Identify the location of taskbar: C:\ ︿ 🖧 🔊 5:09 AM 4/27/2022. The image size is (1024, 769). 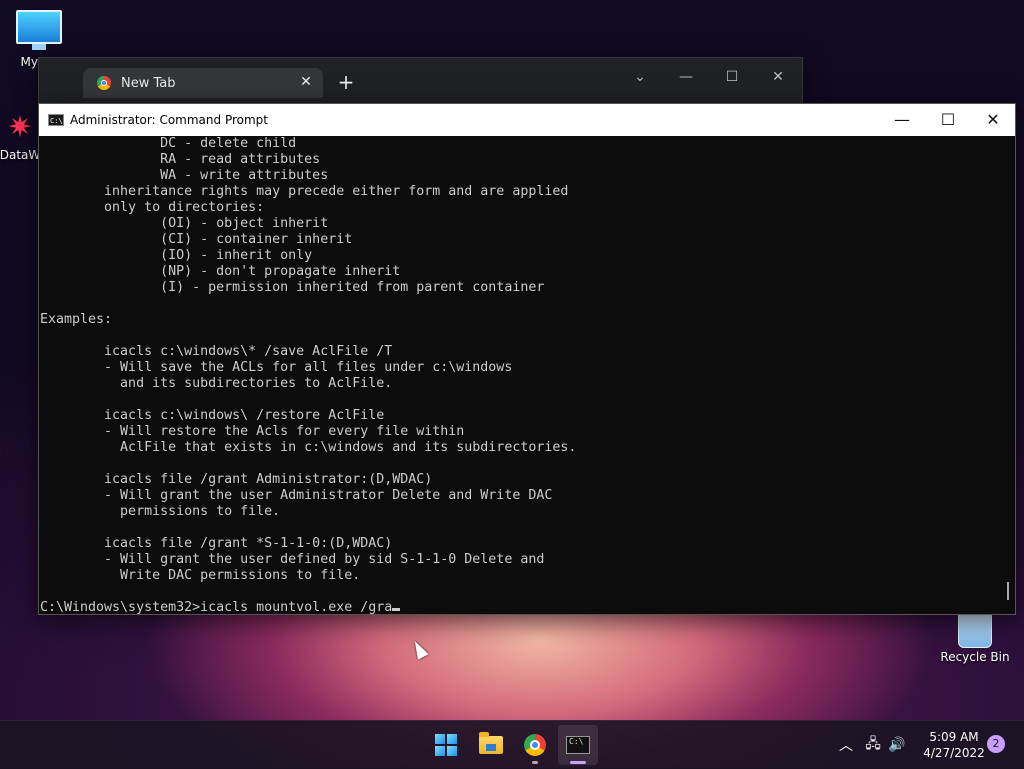
(512, 744).